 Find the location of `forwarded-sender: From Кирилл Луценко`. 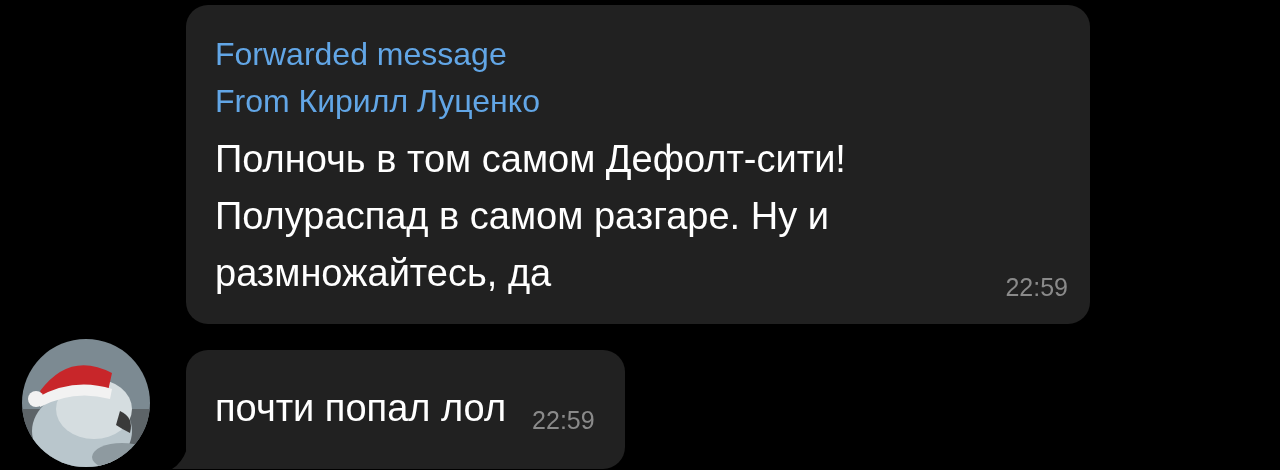

forwarded-sender: From Кирилл Луценко is located at coordinates (378, 101).